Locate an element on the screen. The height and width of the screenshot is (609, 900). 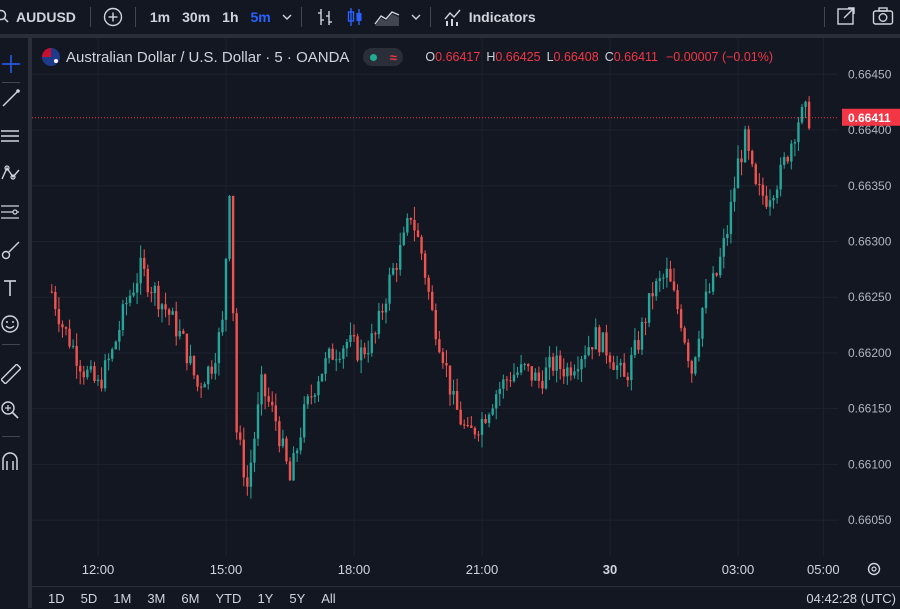
search-icon is located at coordinates (6, 17).